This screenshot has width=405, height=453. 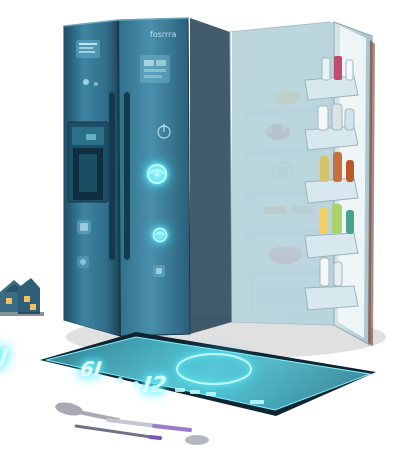 I want to click on spoon-icon, so click(x=87, y=412).